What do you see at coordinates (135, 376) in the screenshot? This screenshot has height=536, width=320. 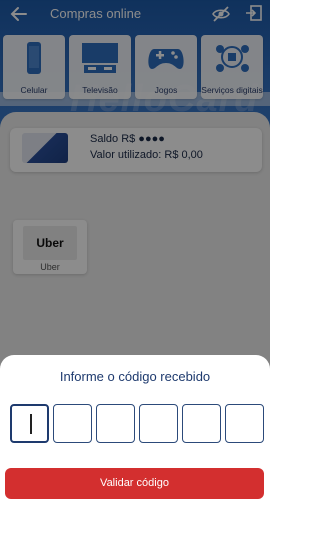 I see `sheet-title: Informe o código recebido` at bounding box center [135, 376].